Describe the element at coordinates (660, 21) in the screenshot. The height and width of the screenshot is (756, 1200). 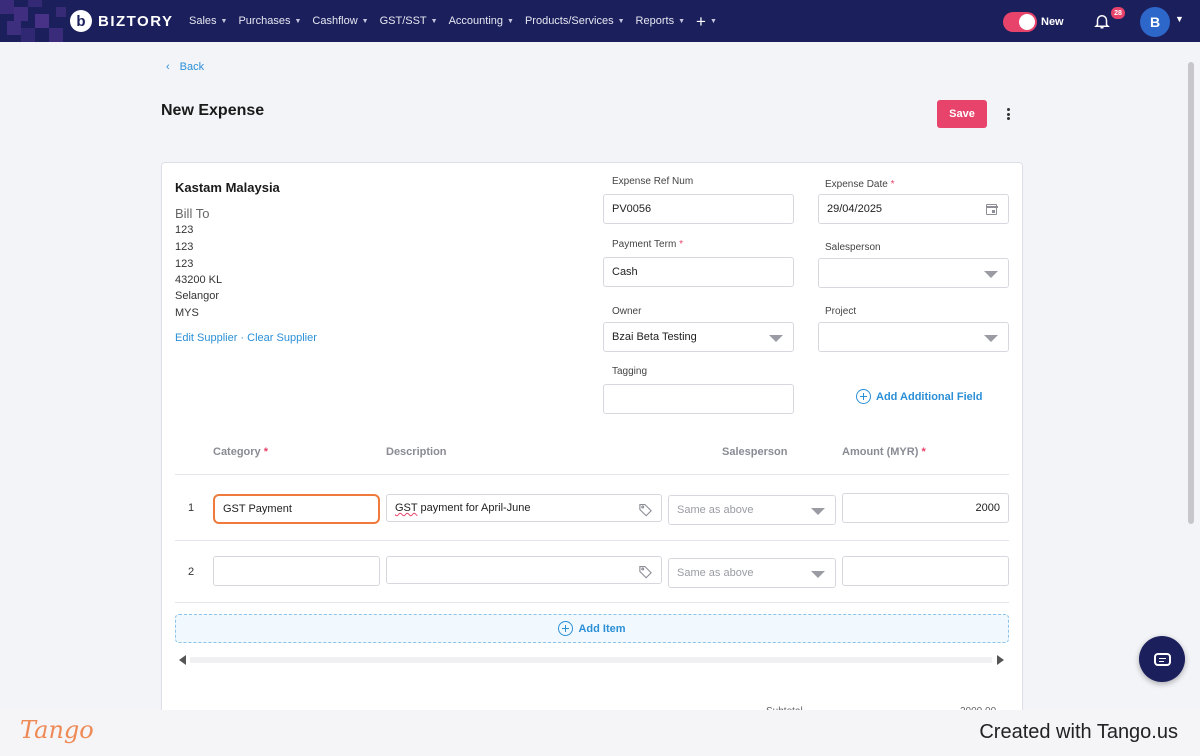
I see `menu-reports: Reports ▼` at that location.